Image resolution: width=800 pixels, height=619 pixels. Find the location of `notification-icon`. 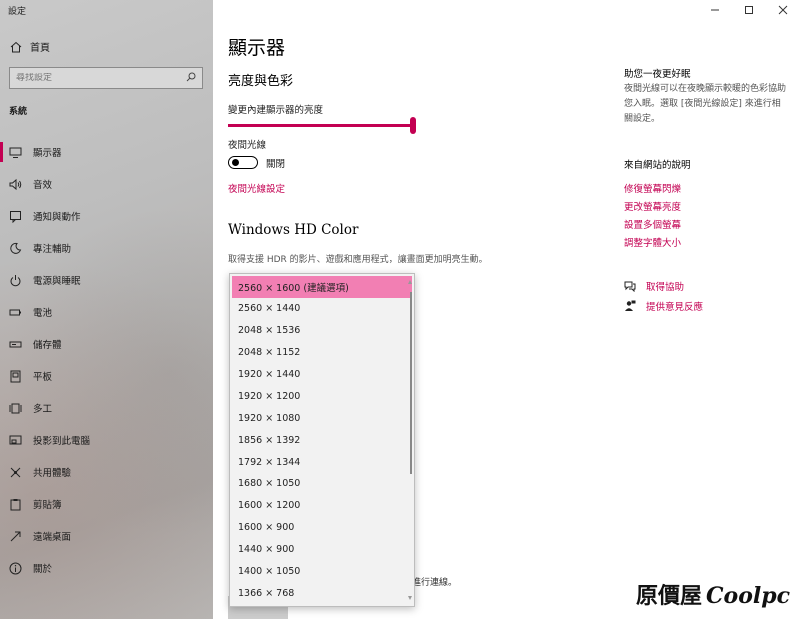

notification-icon is located at coordinates (15, 216).